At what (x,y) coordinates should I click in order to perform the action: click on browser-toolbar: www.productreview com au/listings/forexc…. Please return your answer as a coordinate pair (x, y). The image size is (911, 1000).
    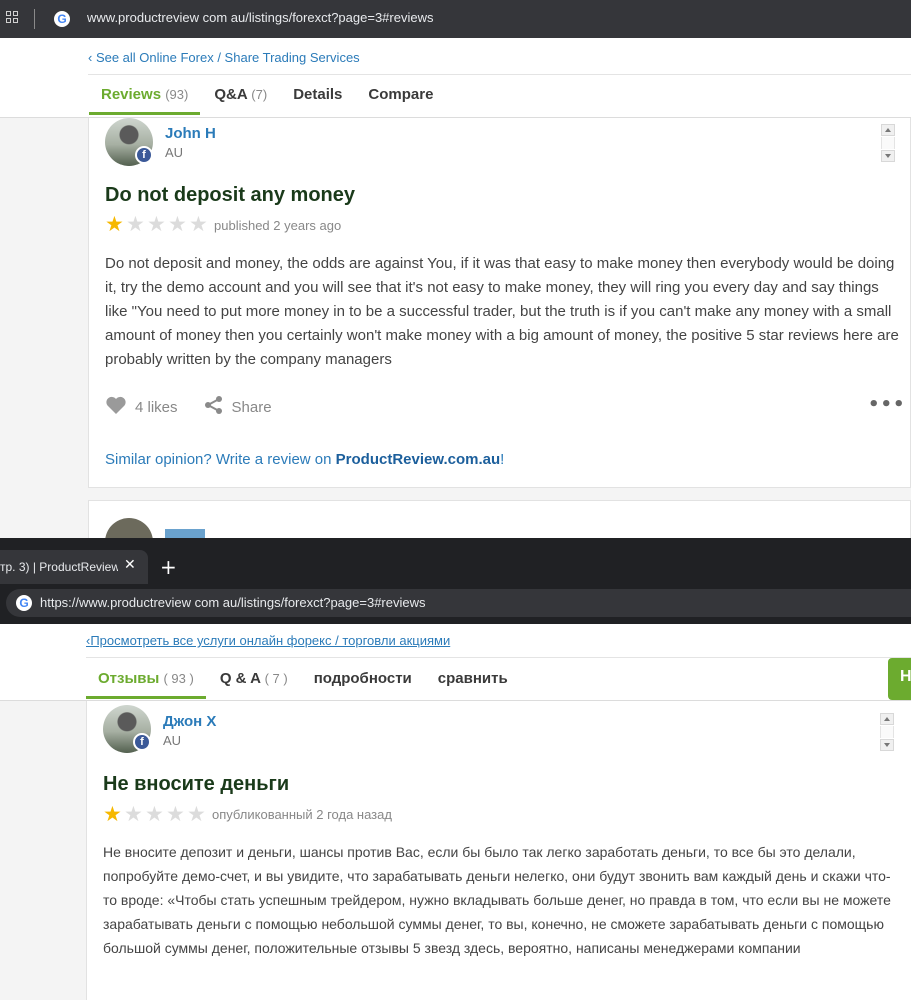
    Looking at the image, I should click on (455, 19).